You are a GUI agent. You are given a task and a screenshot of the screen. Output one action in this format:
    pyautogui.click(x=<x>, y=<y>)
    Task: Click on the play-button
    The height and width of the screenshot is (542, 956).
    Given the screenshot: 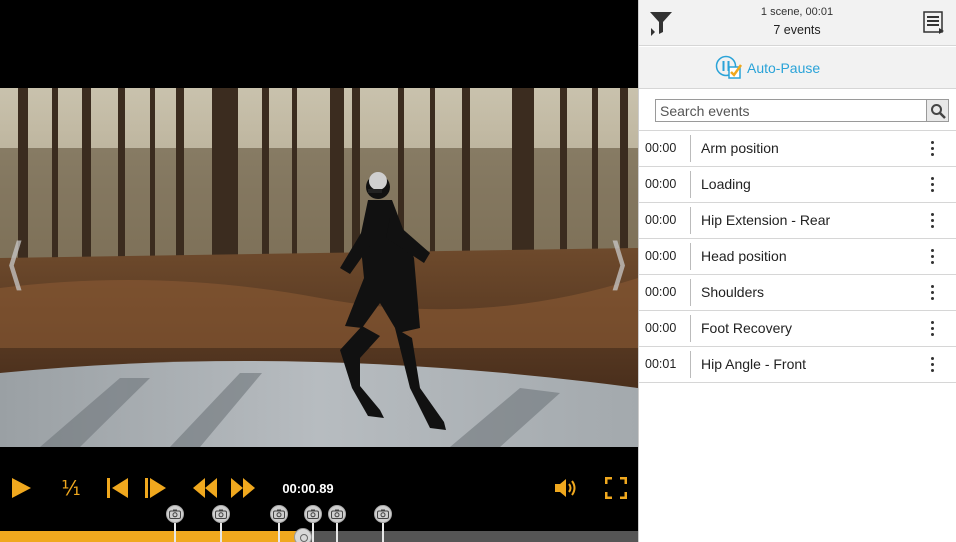 What is the action you would take?
    pyautogui.click(x=21, y=488)
    